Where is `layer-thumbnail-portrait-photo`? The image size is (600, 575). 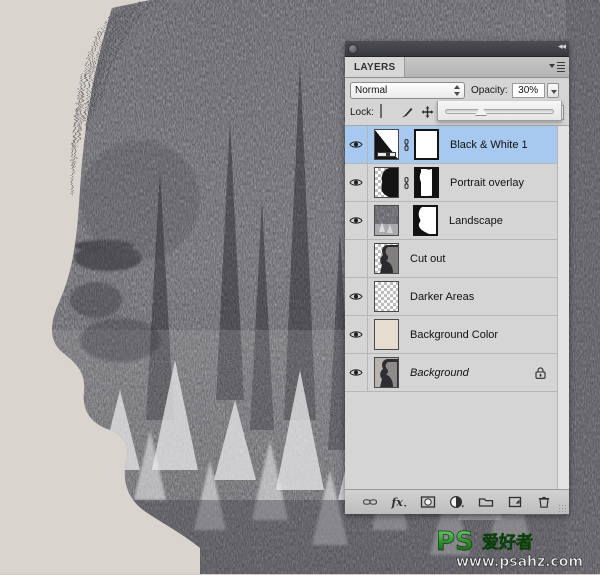
layer-thumbnail-portrait-photo is located at coordinates (386, 372).